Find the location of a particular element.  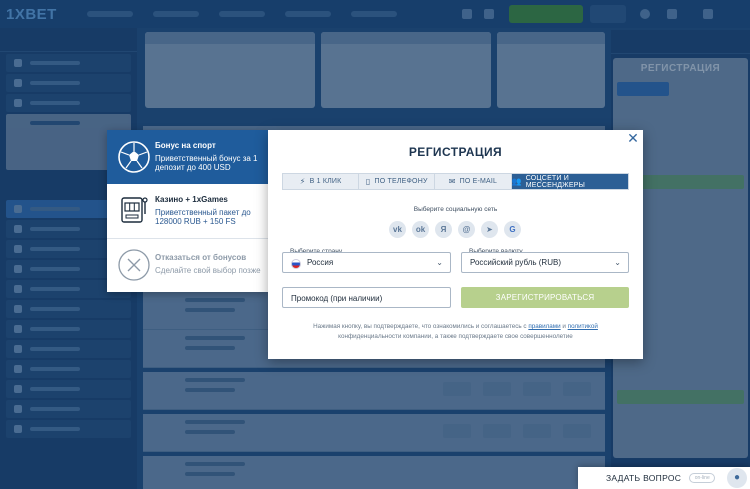

promo-code-input: Промокод (при наличии) is located at coordinates (366, 297).